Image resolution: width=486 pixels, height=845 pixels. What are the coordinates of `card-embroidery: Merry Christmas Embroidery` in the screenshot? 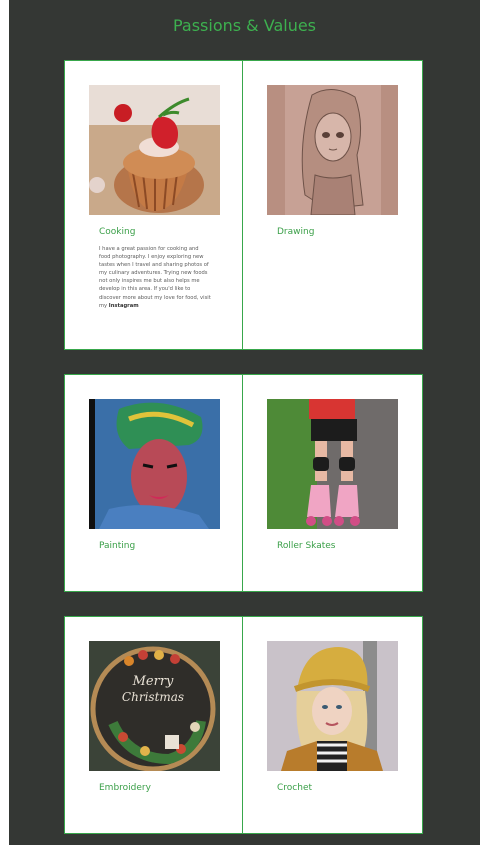 It's located at (153, 725).